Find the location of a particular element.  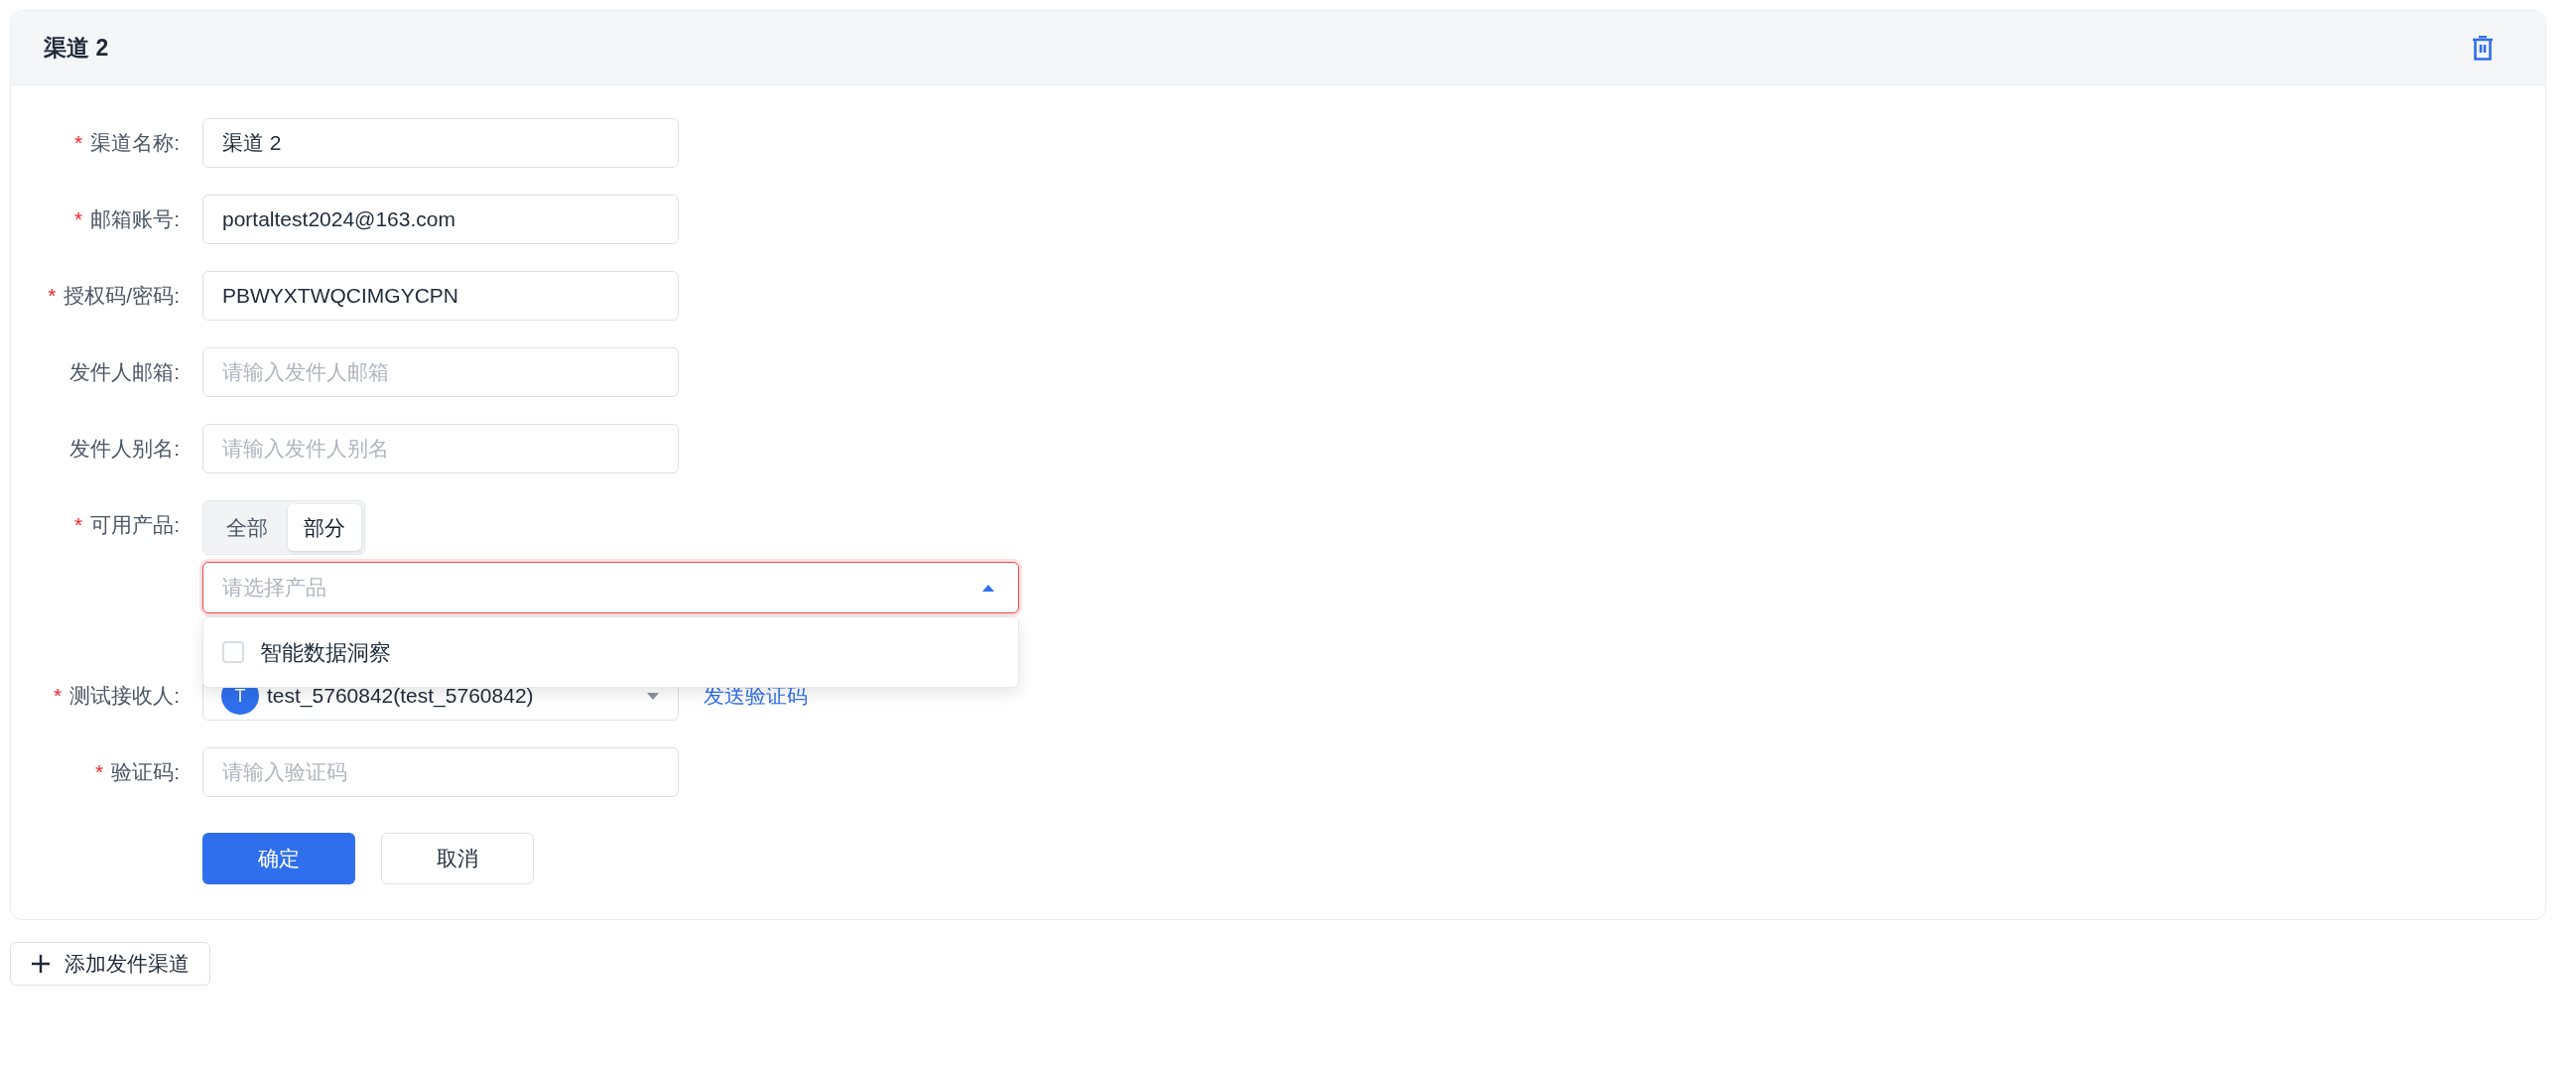

input-field: 请输入发件人别名 is located at coordinates (441, 448).